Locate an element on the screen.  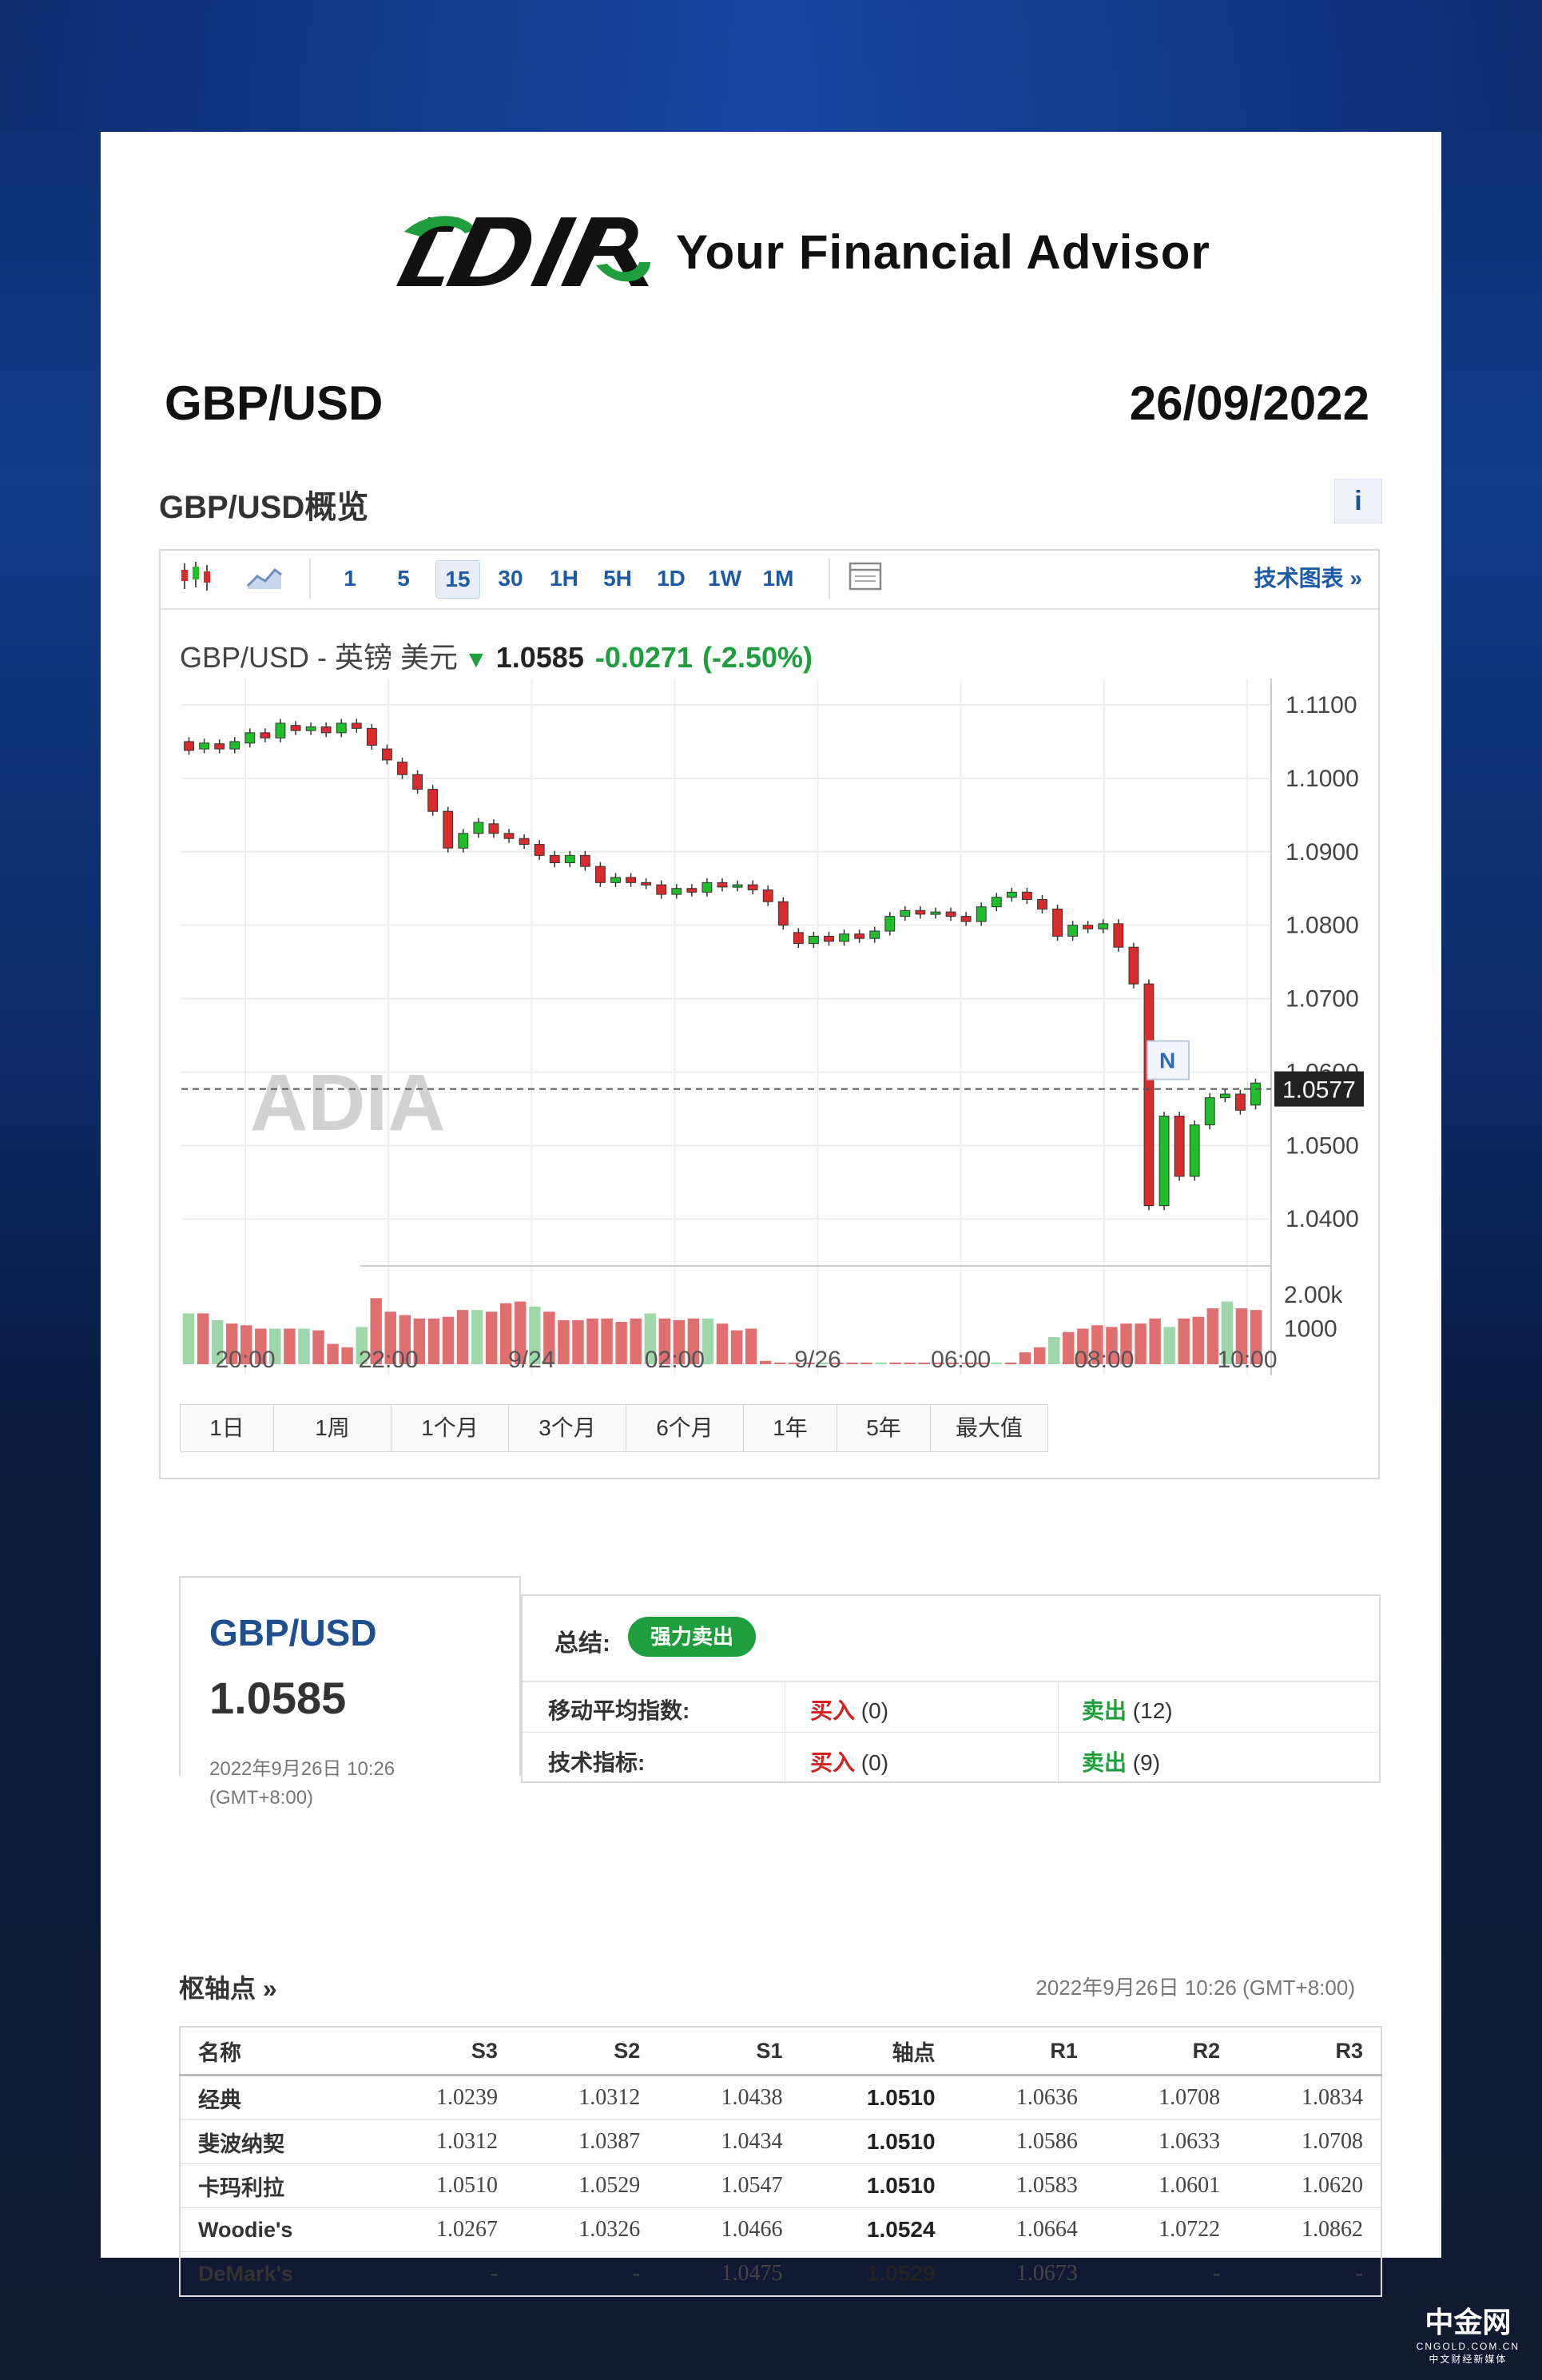
ti-row: 技术指标: 买入 (0) 卖出 (9) is located at coordinates (951, 1759).